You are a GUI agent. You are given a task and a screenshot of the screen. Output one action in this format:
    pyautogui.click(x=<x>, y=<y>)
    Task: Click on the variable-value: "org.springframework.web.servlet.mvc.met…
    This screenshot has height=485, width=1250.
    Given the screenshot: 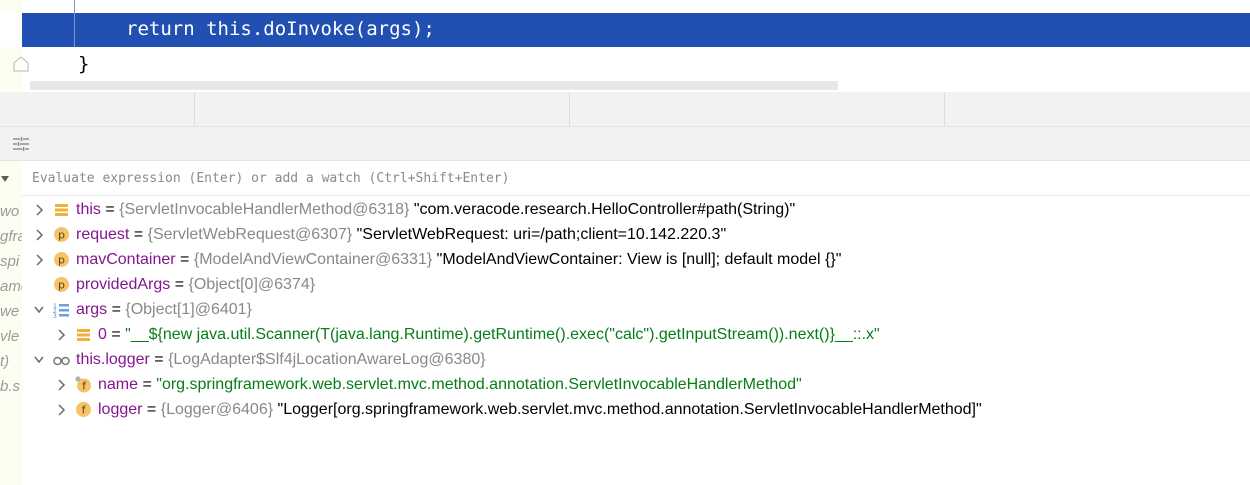 What is the action you would take?
    pyautogui.click(x=479, y=384)
    